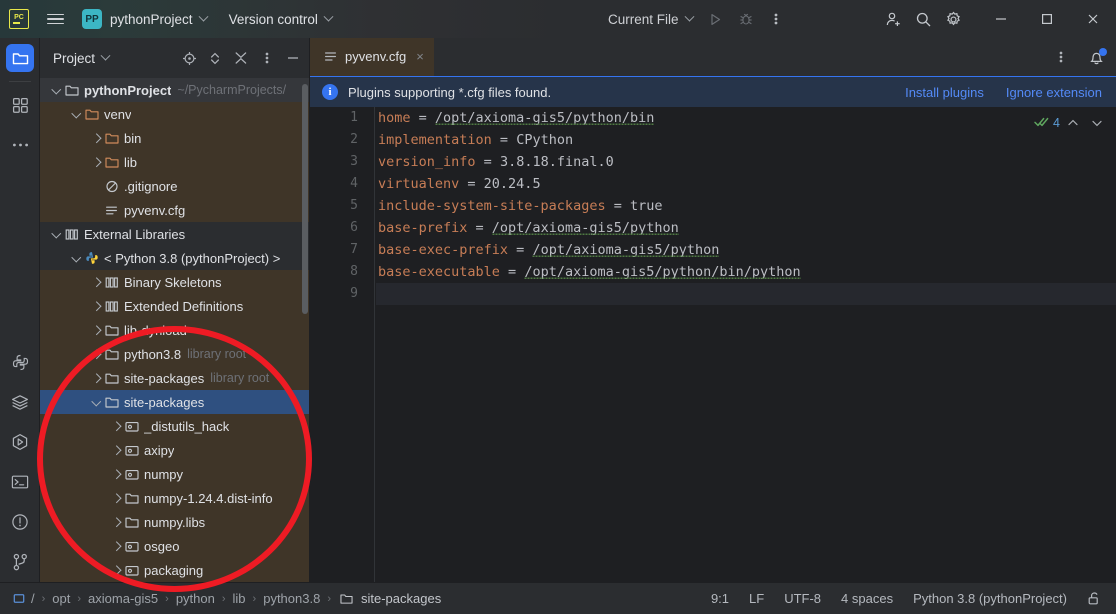 Image resolution: width=1116 pixels, height=614 pixels. I want to click on run-configuration-selector: Current File, so click(651, 19).